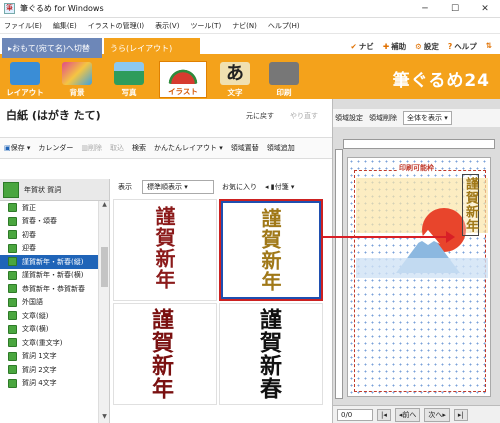  I want to click on tab-ura: うら(レイアウト), so click(152, 48).